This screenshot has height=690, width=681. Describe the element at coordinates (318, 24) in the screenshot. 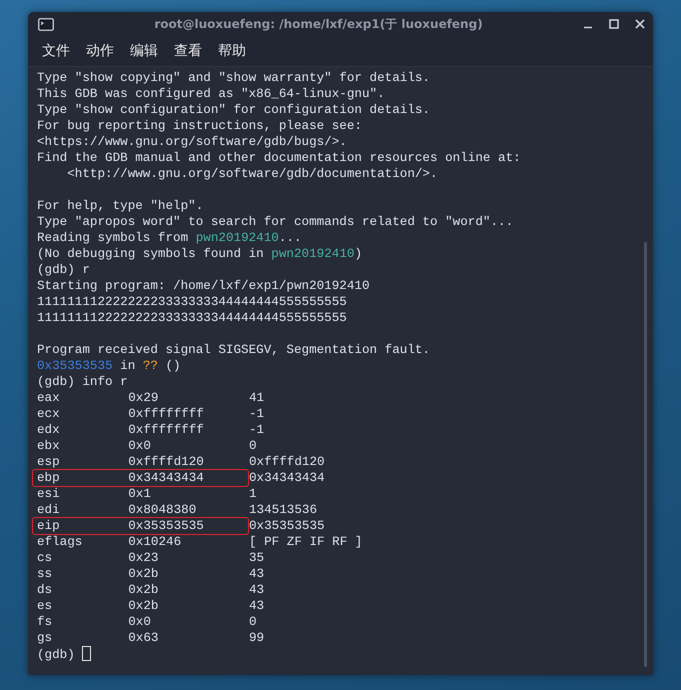

I see `window-title: root@luoxuefeng: /home/lxf/exp1(于 luoxuefeng)` at that location.